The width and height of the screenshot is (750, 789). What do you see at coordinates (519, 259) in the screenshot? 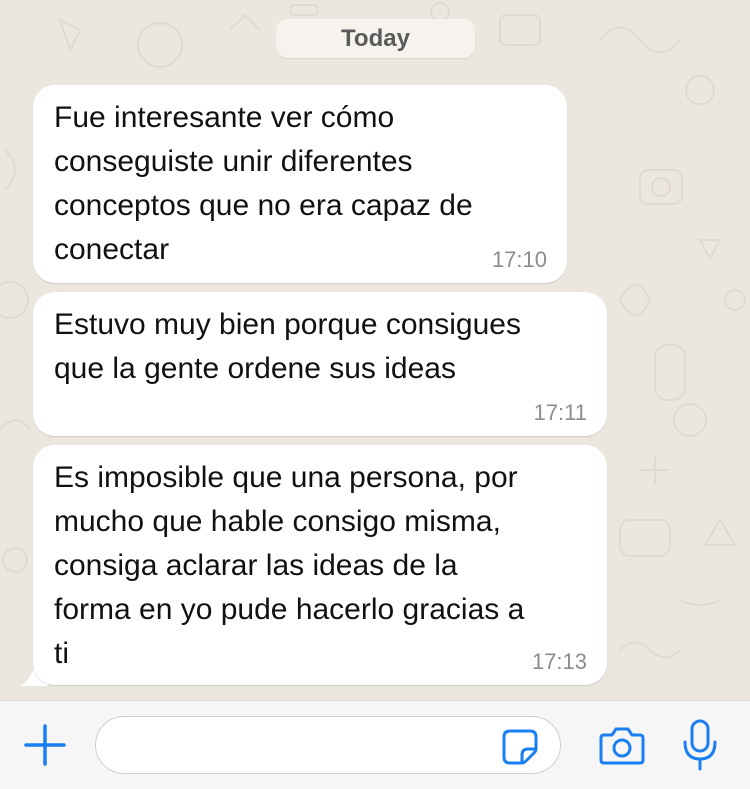
I see `message-time: 17:10` at bounding box center [519, 259].